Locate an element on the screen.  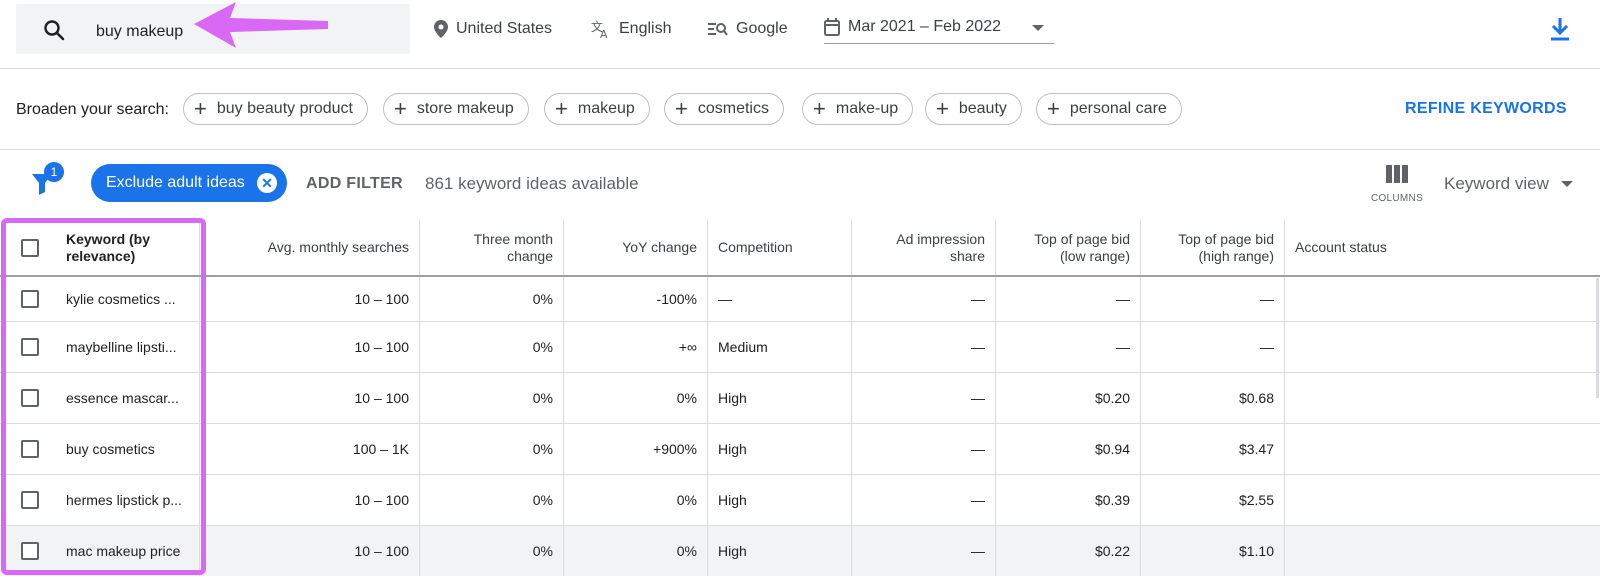
select-all-checkbox is located at coordinates (30, 247).